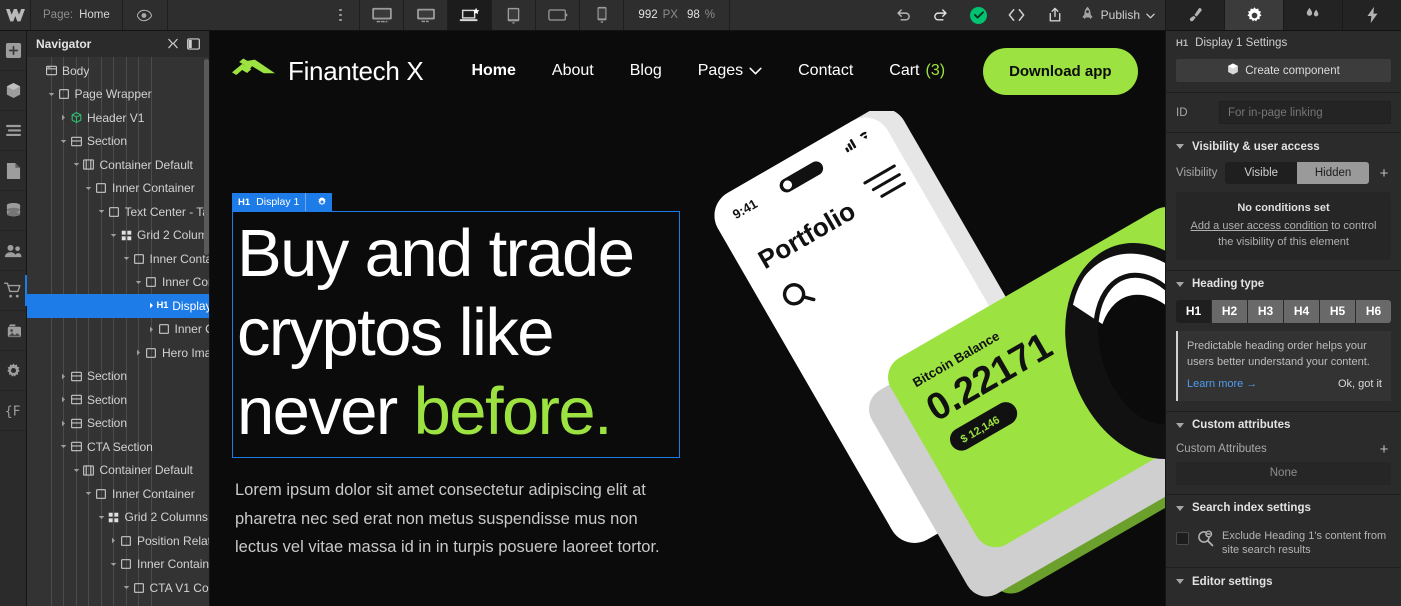  What do you see at coordinates (917, 71) in the screenshot?
I see `site-nav-link-cart: Cart (3)` at bounding box center [917, 71].